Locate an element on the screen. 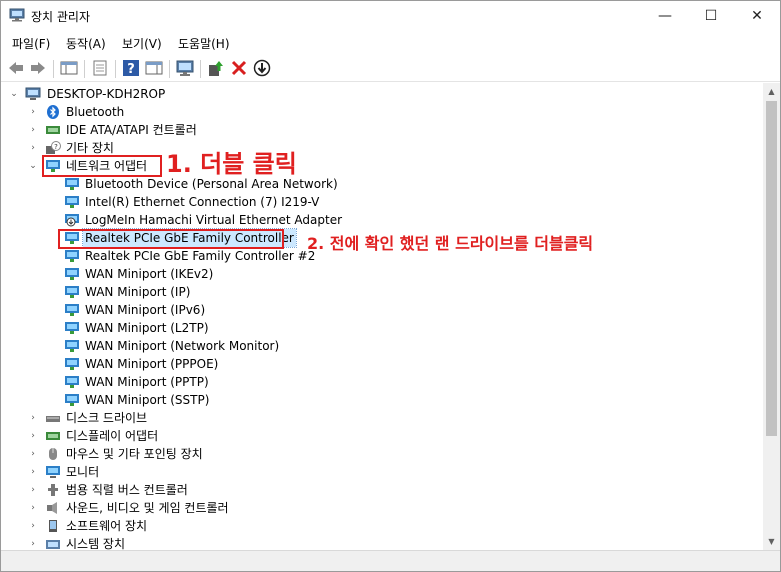 This screenshot has height=572, width=781. tree-category-item: › 소프트웨어 장치 is located at coordinates (151, 526).